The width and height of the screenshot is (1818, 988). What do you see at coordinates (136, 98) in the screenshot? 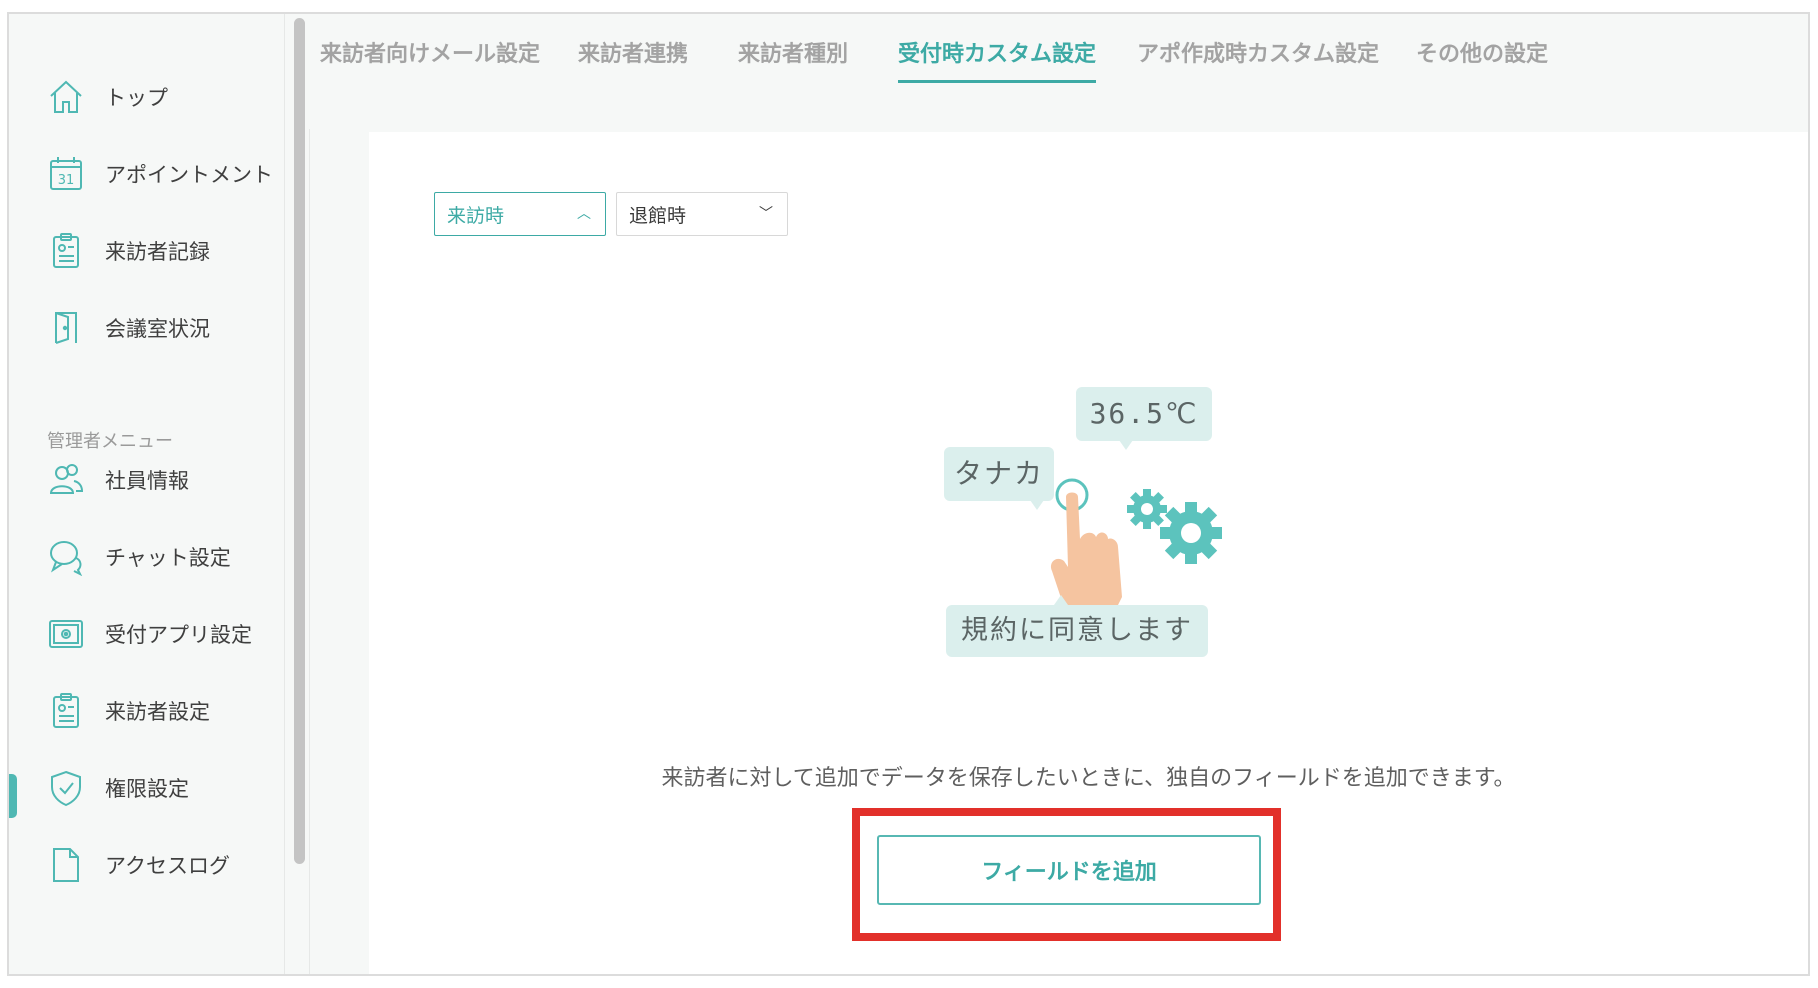
I see `sidebar-item-label: トップ` at bounding box center [136, 98].